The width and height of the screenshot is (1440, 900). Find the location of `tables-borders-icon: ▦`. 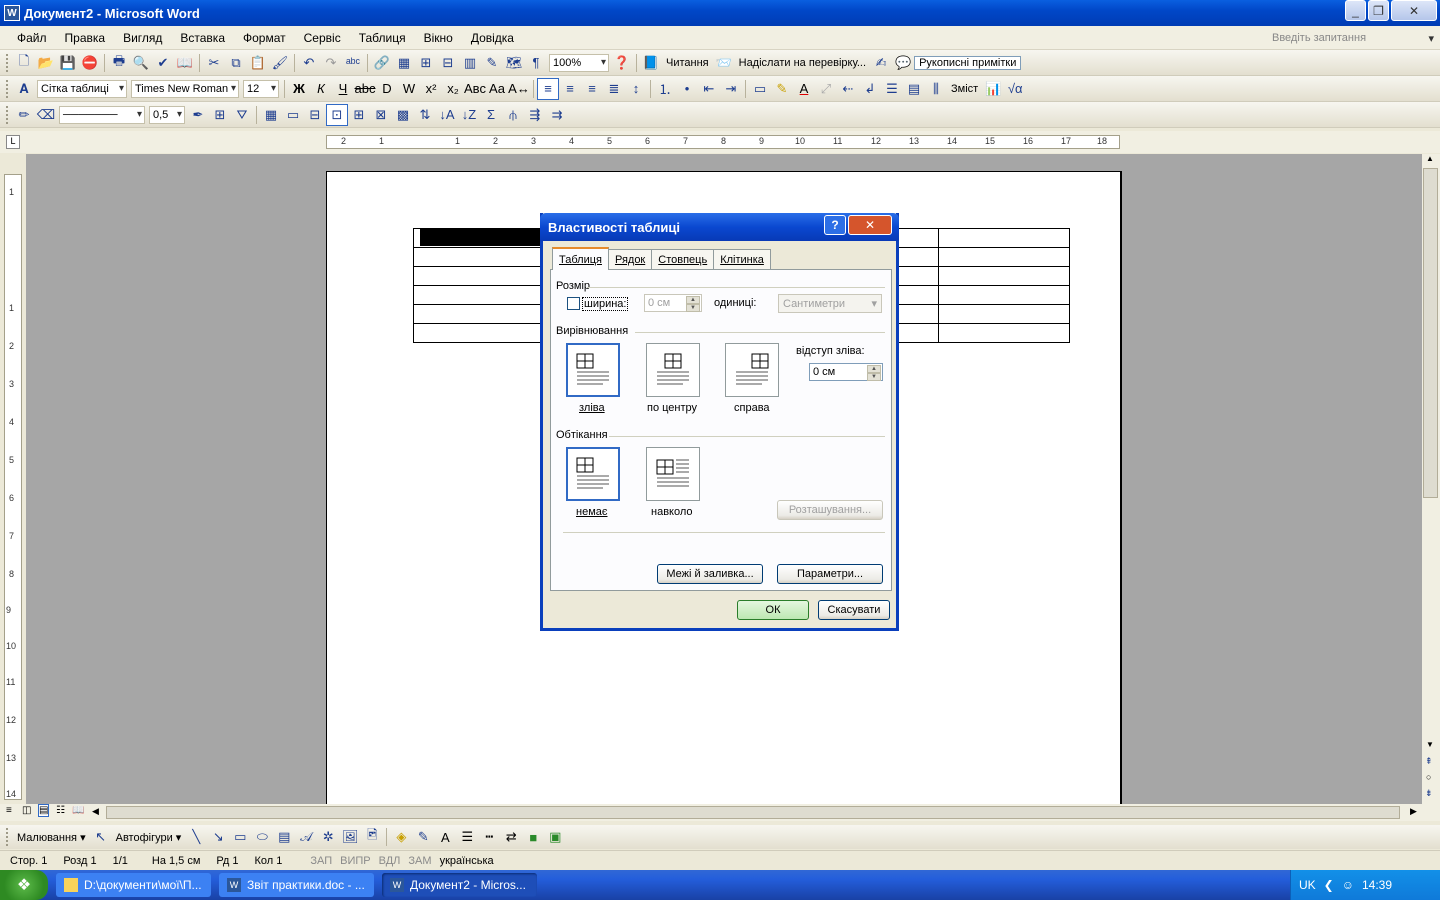

tables-borders-icon: ▦ is located at coordinates (404, 63).